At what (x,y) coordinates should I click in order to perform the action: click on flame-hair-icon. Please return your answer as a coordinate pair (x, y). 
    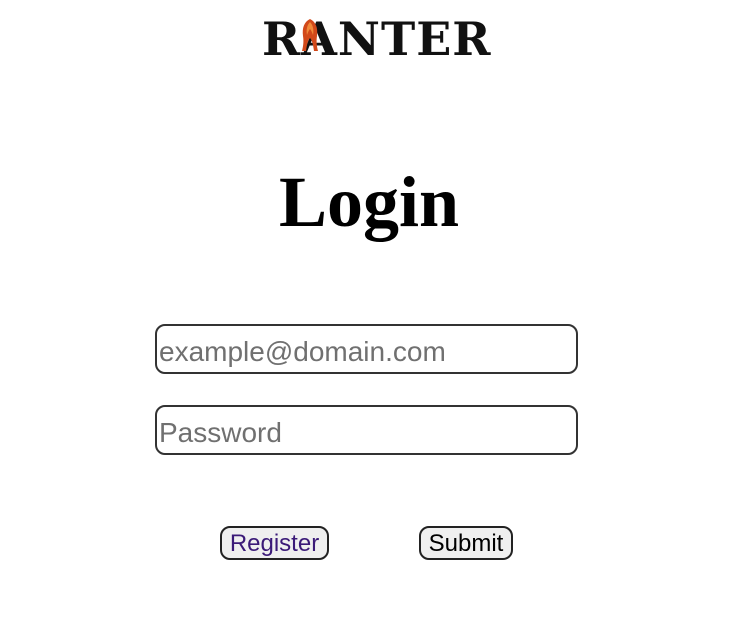
    Looking at the image, I should click on (310, 35).